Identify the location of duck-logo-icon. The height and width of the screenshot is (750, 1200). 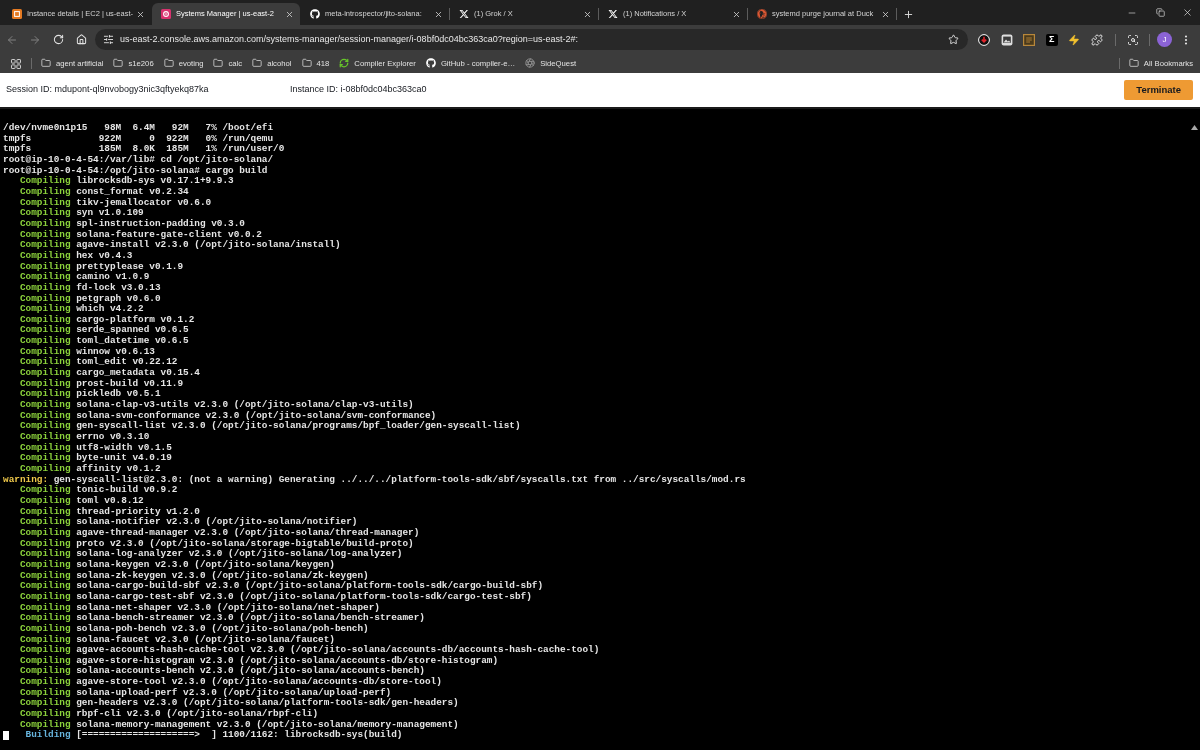
(762, 14).